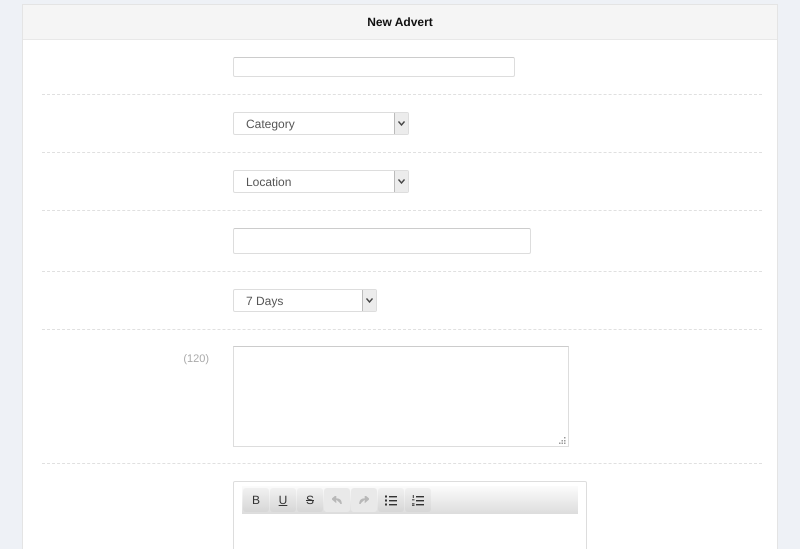  Describe the element at coordinates (196, 359) in the screenshot. I see `character-limit: (120)` at that location.